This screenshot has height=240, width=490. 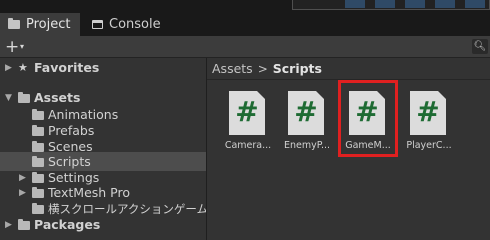 I want to click on tab-project-label: Project, so click(x=48, y=24).